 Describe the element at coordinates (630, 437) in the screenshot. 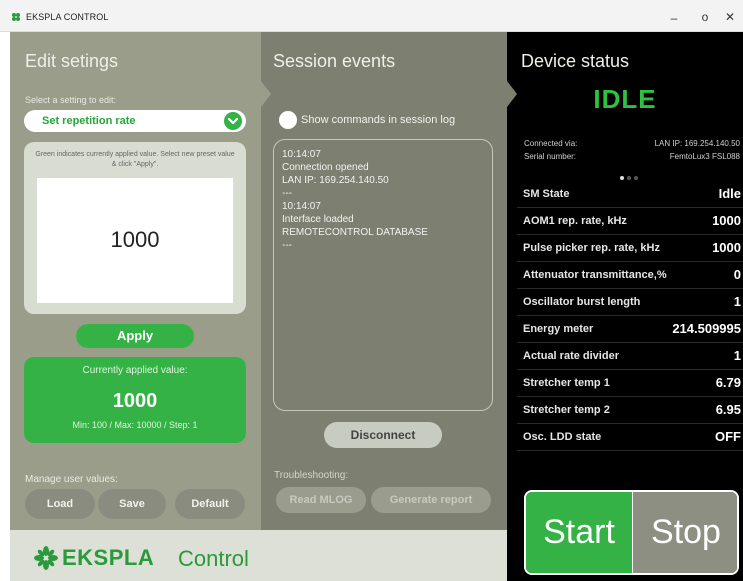

I see `status-row: Osc. LDD state OFF` at that location.